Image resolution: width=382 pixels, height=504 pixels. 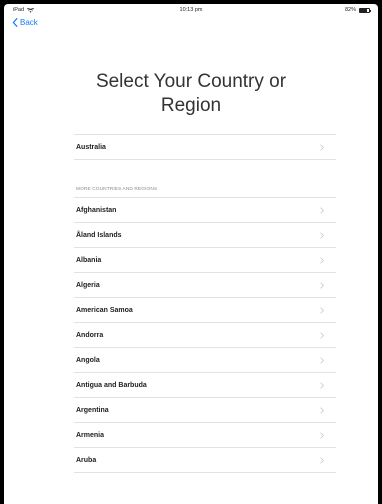 What do you see at coordinates (205, 235) in the screenshot?
I see `list-item: Åland Islands` at bounding box center [205, 235].